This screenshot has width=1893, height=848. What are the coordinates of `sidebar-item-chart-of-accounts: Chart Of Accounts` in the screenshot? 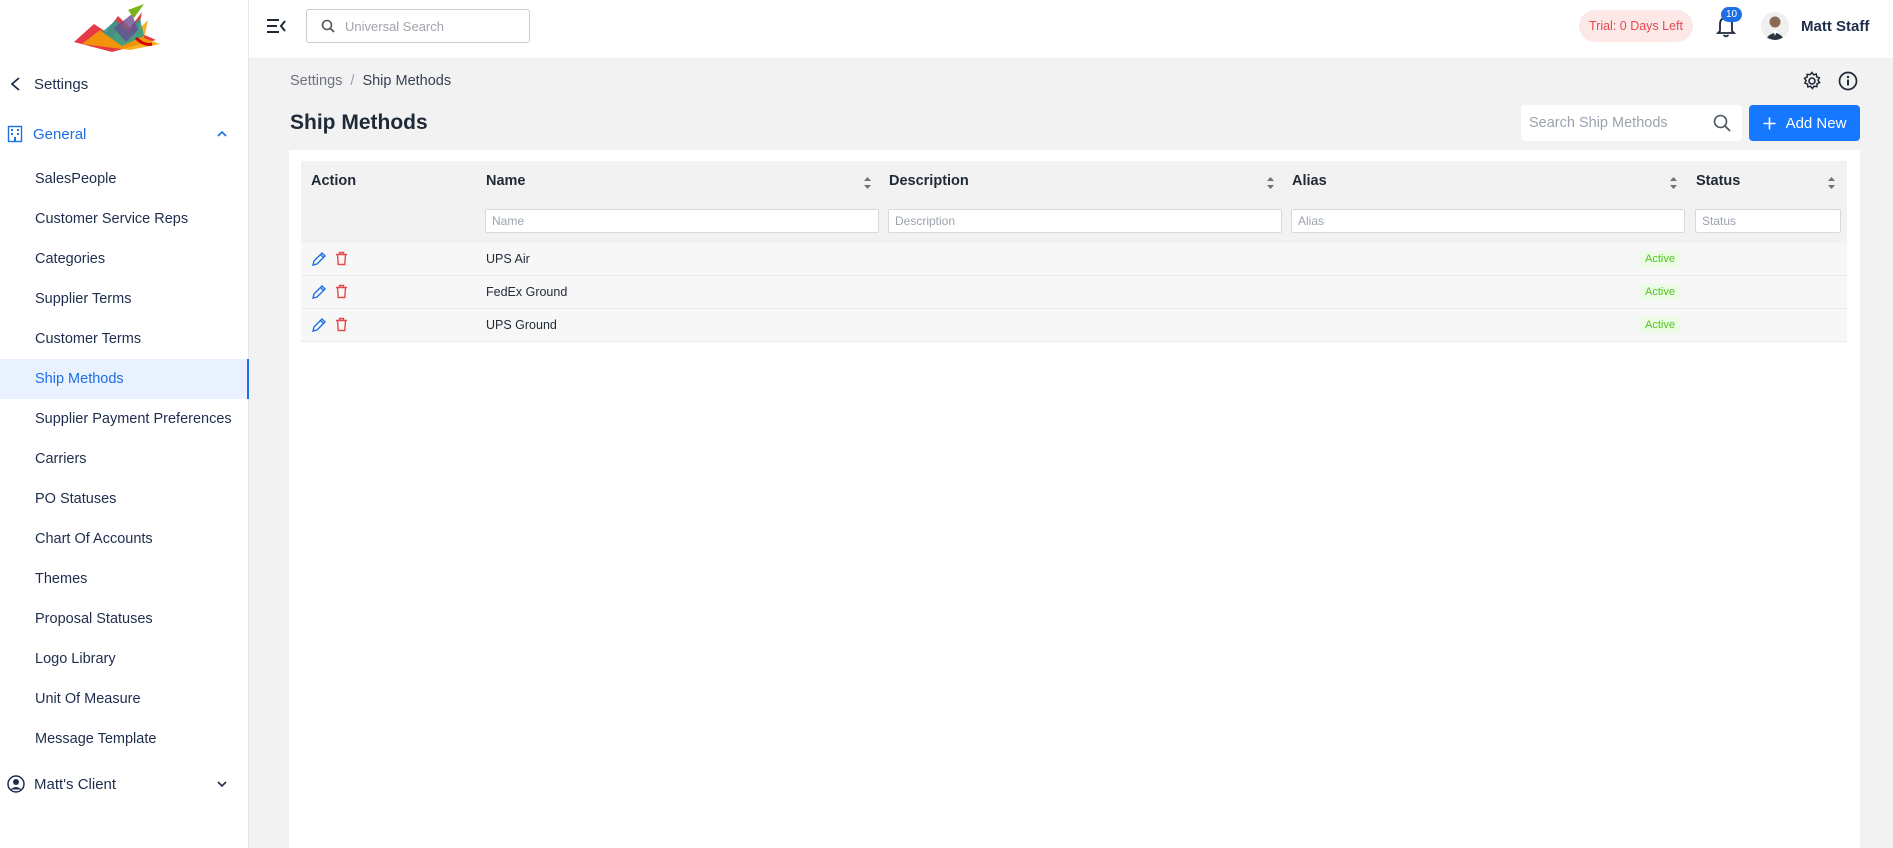 It's located at (124, 539).